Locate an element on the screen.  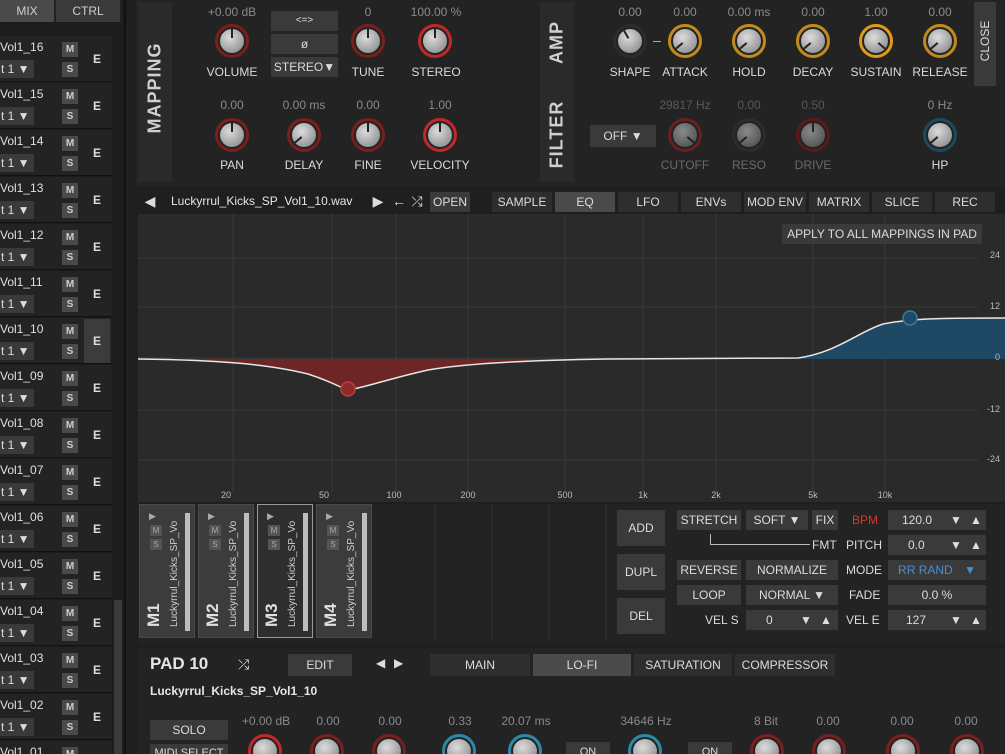
mapping-card-m3: ▶ M S M3 Luckyrrul_Kicks_SP_Vo is located at coordinates (285, 571).